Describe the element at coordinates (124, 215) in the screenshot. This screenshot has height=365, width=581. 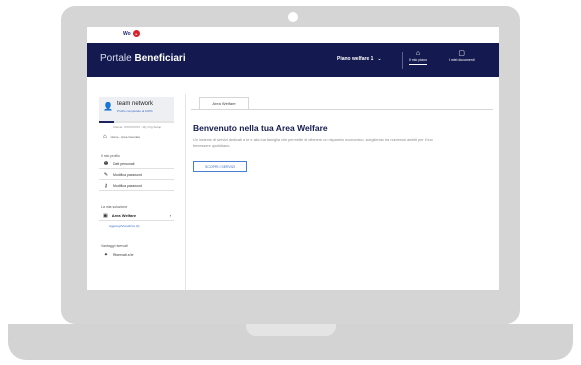
I see `sidebar-item-label: Area Welfare` at that location.